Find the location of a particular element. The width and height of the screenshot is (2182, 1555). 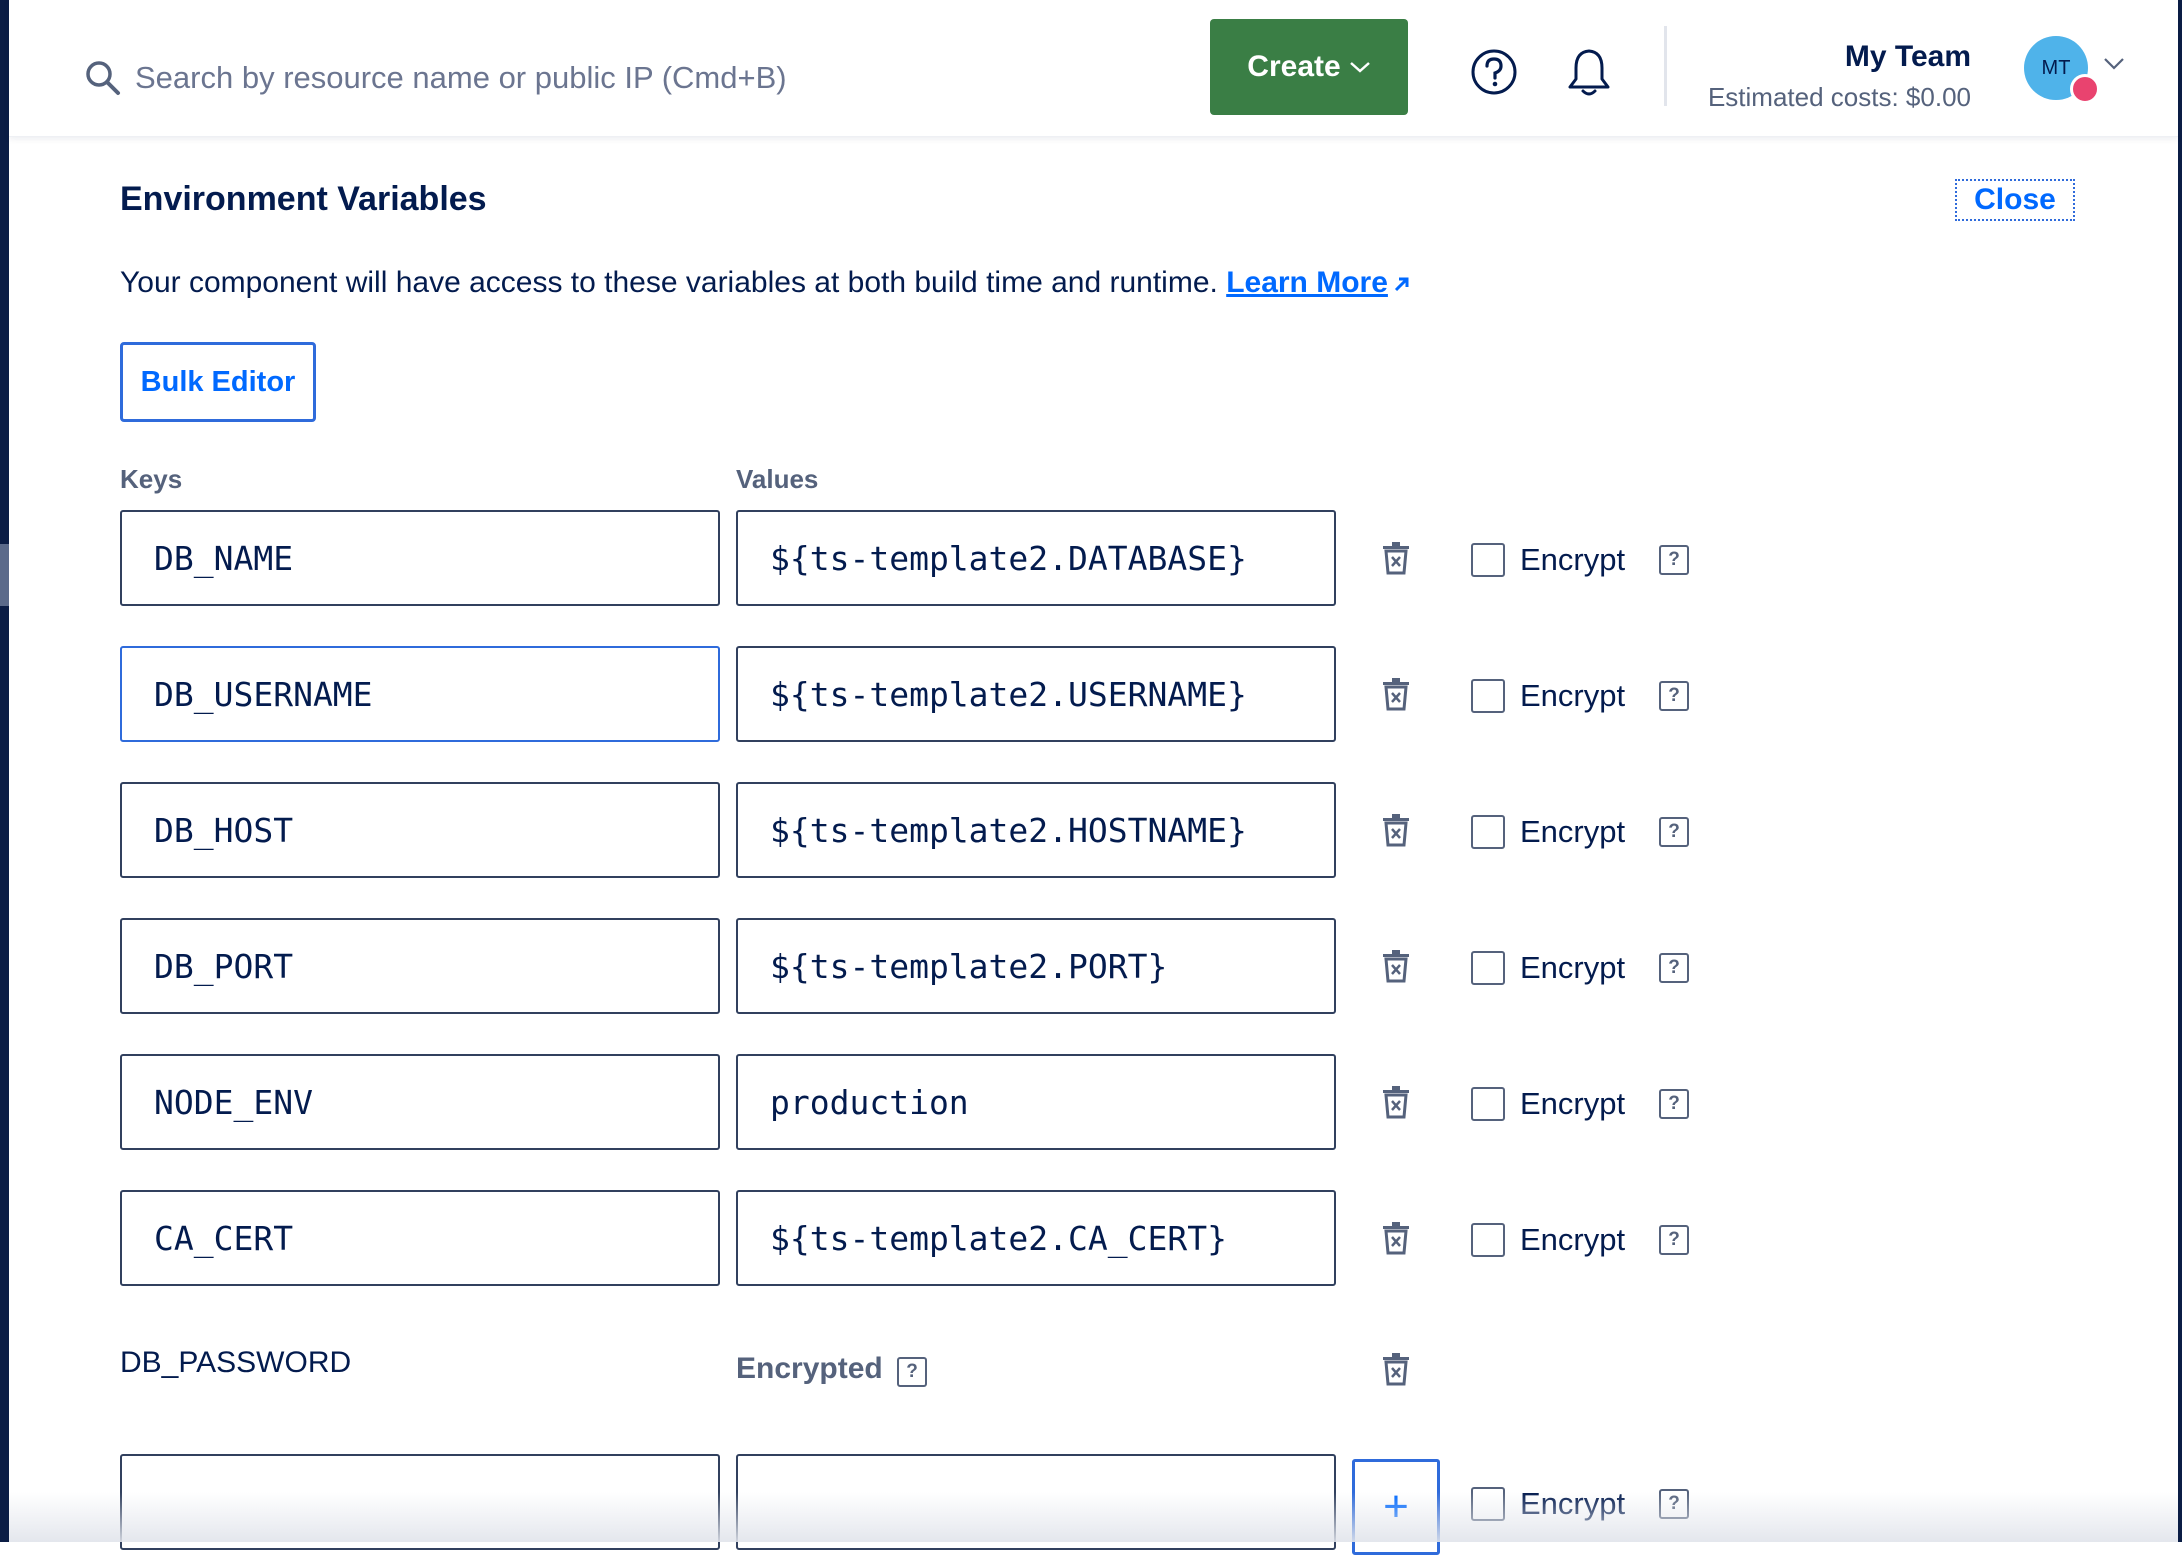

help-icon is located at coordinates (1494, 72).